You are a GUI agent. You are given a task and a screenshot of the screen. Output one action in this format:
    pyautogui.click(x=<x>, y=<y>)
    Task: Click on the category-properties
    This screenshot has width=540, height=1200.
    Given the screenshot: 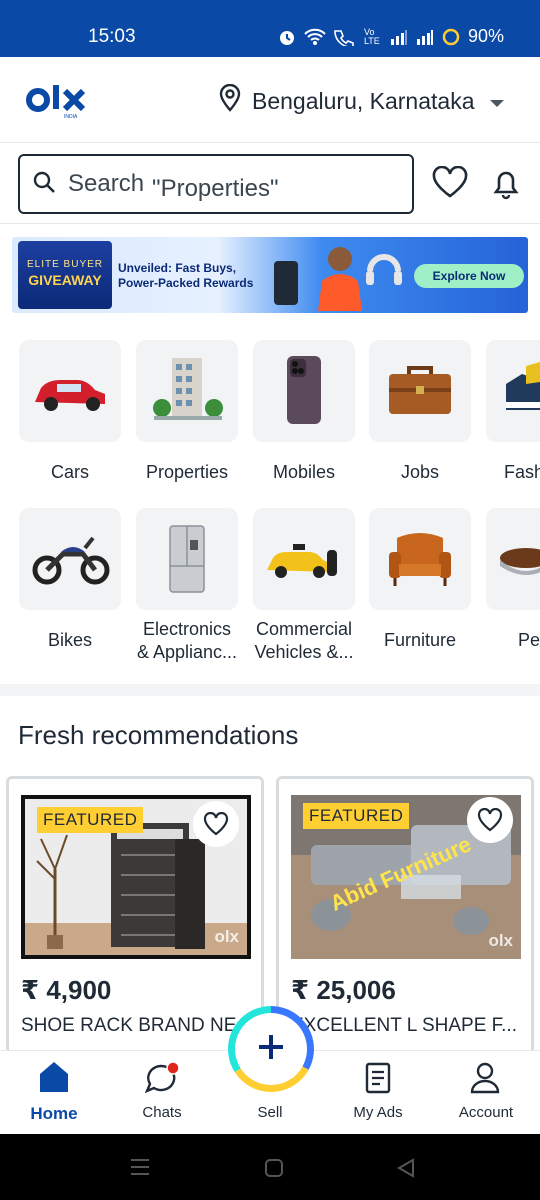 What is the action you would take?
    pyautogui.click(x=187, y=391)
    